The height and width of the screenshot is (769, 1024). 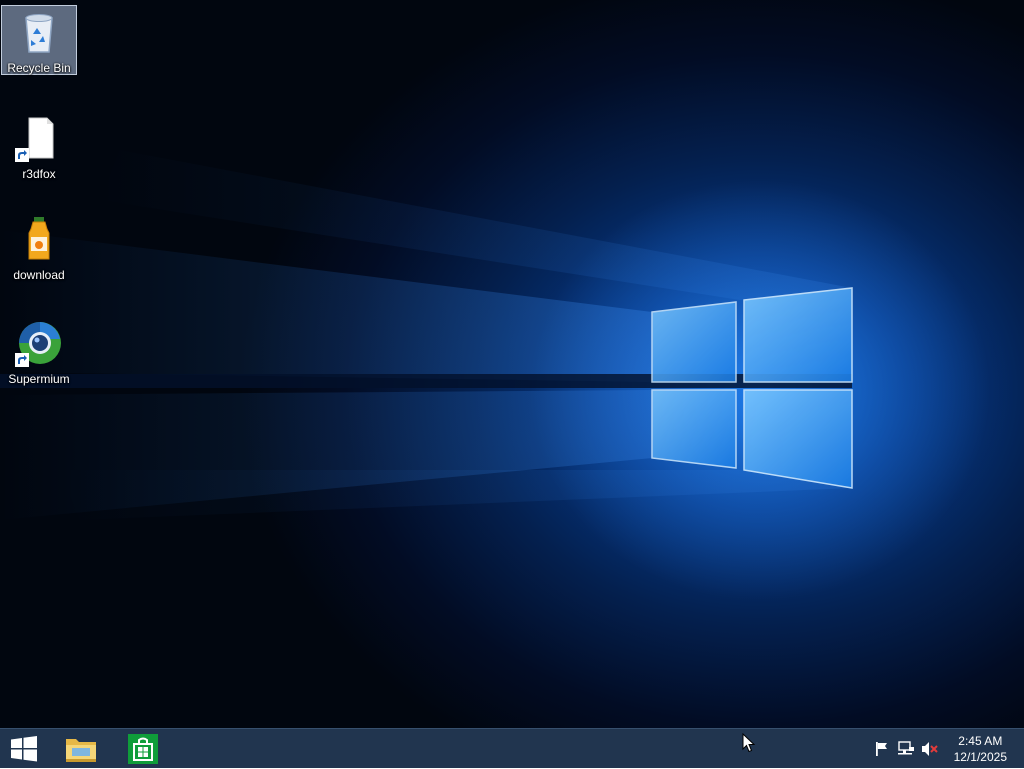 What do you see at coordinates (906, 749) in the screenshot?
I see `network-icon` at bounding box center [906, 749].